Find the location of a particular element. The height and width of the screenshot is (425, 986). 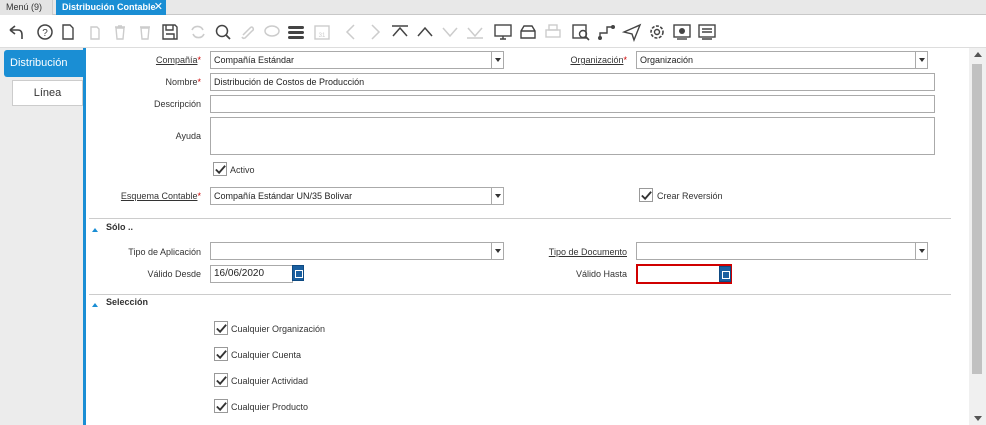

close-tab-icon: ✕ is located at coordinates (158, 7).